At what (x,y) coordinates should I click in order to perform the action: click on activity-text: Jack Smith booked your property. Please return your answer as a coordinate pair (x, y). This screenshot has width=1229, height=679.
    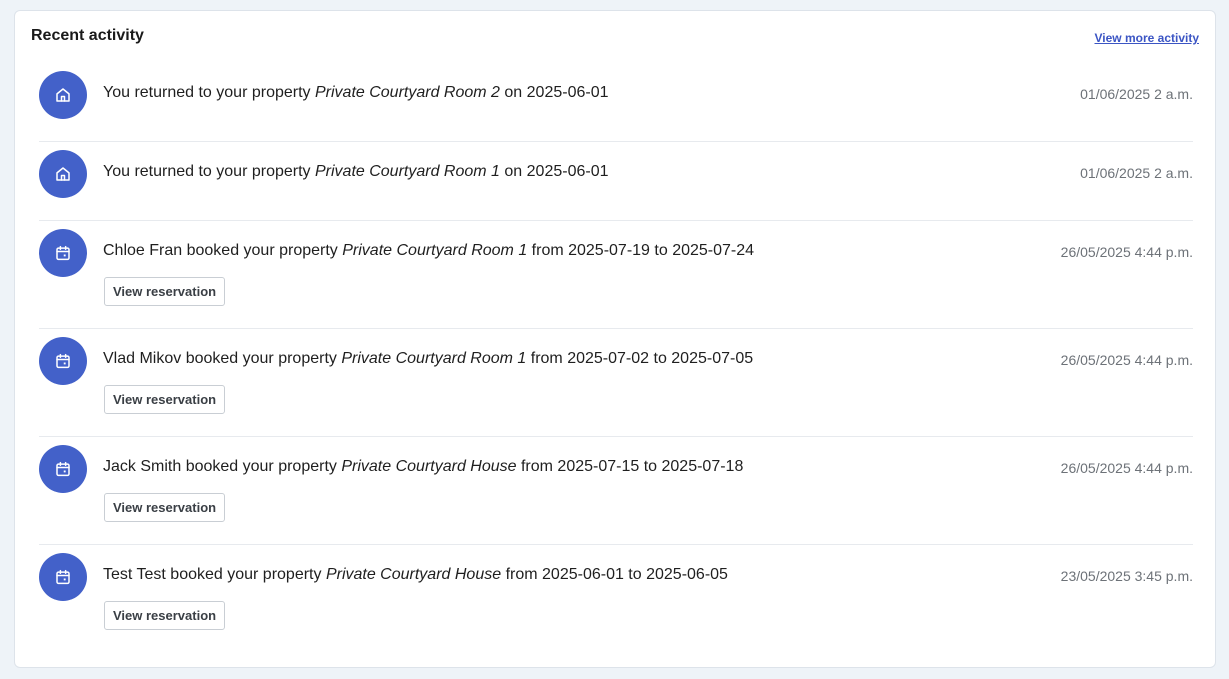
    Looking at the image, I should click on (222, 466).